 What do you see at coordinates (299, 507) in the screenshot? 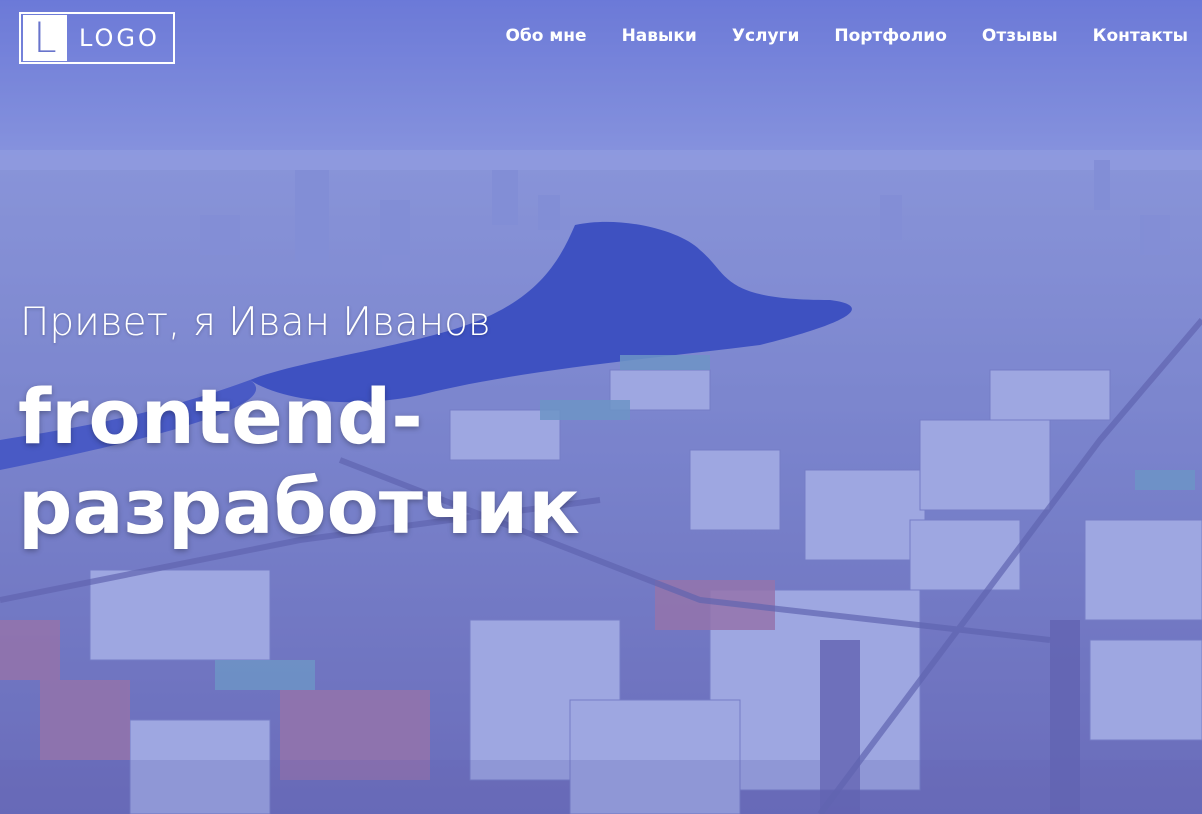
I see `hero-role-line-2: разработчик` at bounding box center [299, 507].